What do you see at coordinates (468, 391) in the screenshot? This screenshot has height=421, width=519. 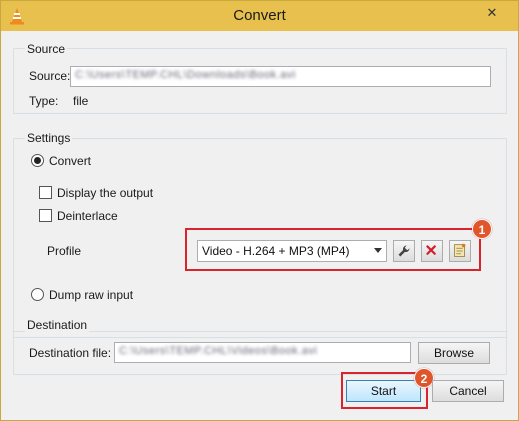 I see `cancel-button: Cancel` at bounding box center [468, 391].